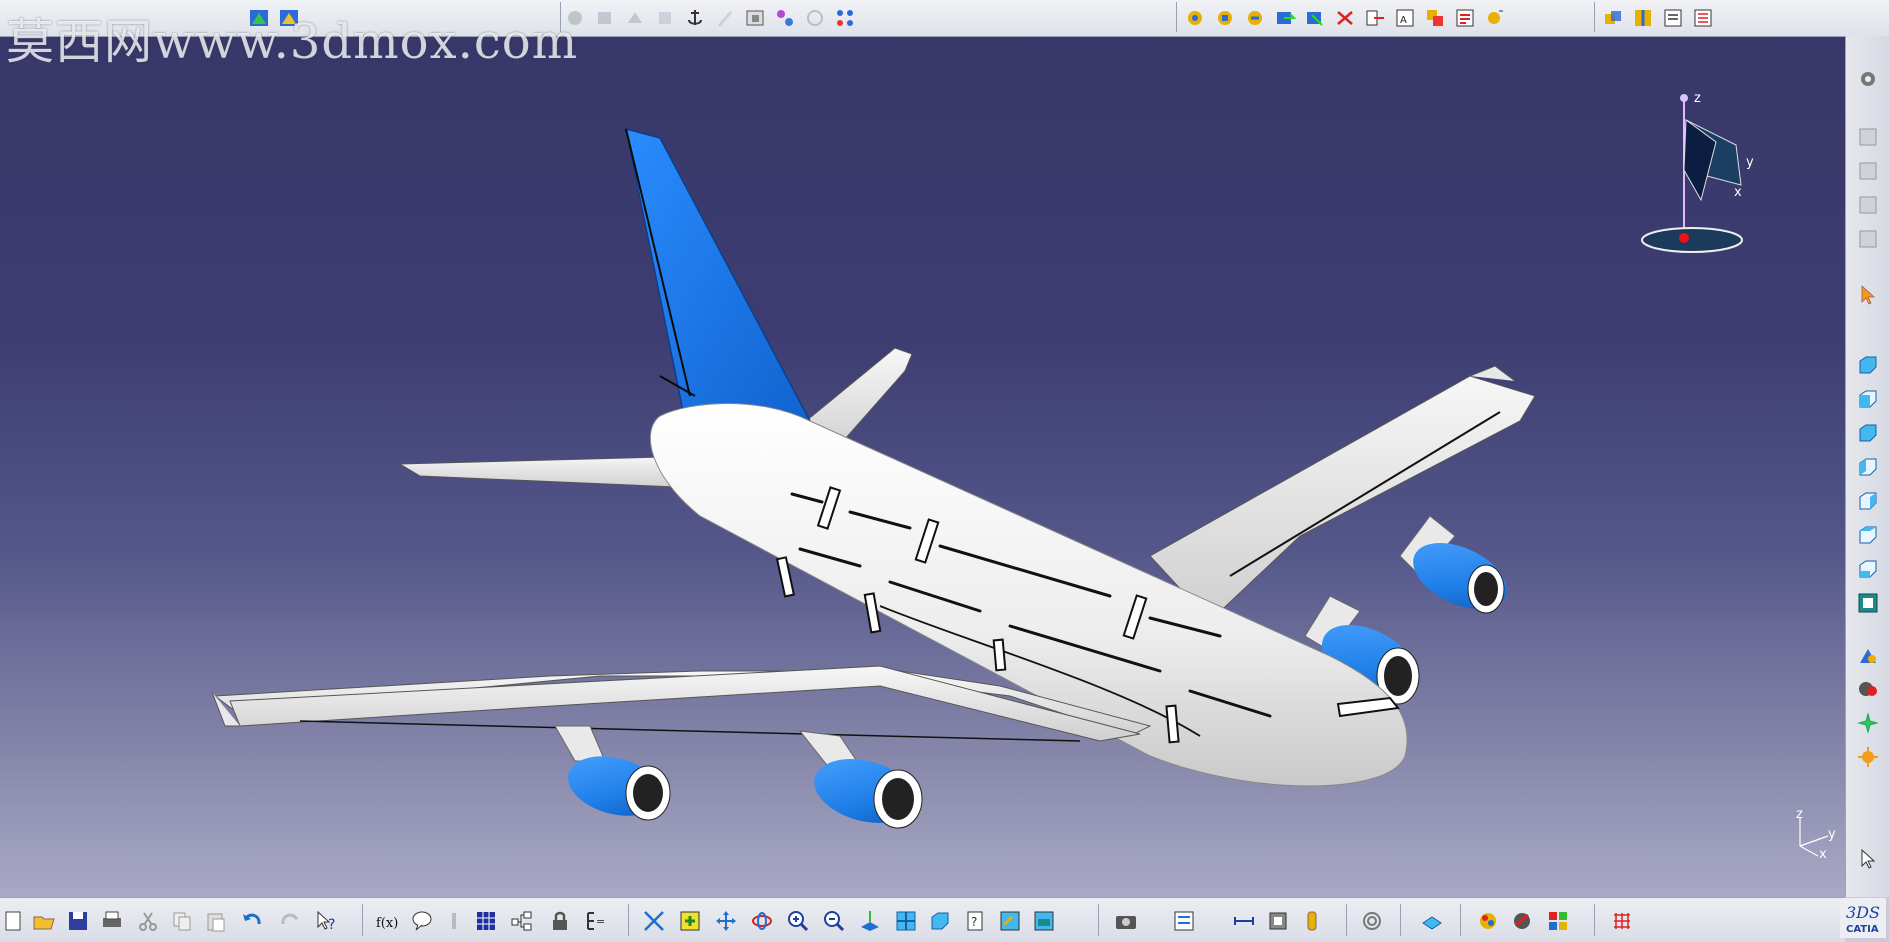 The image size is (1889, 942). I want to click on compass-y-label: y, so click(1750, 162).